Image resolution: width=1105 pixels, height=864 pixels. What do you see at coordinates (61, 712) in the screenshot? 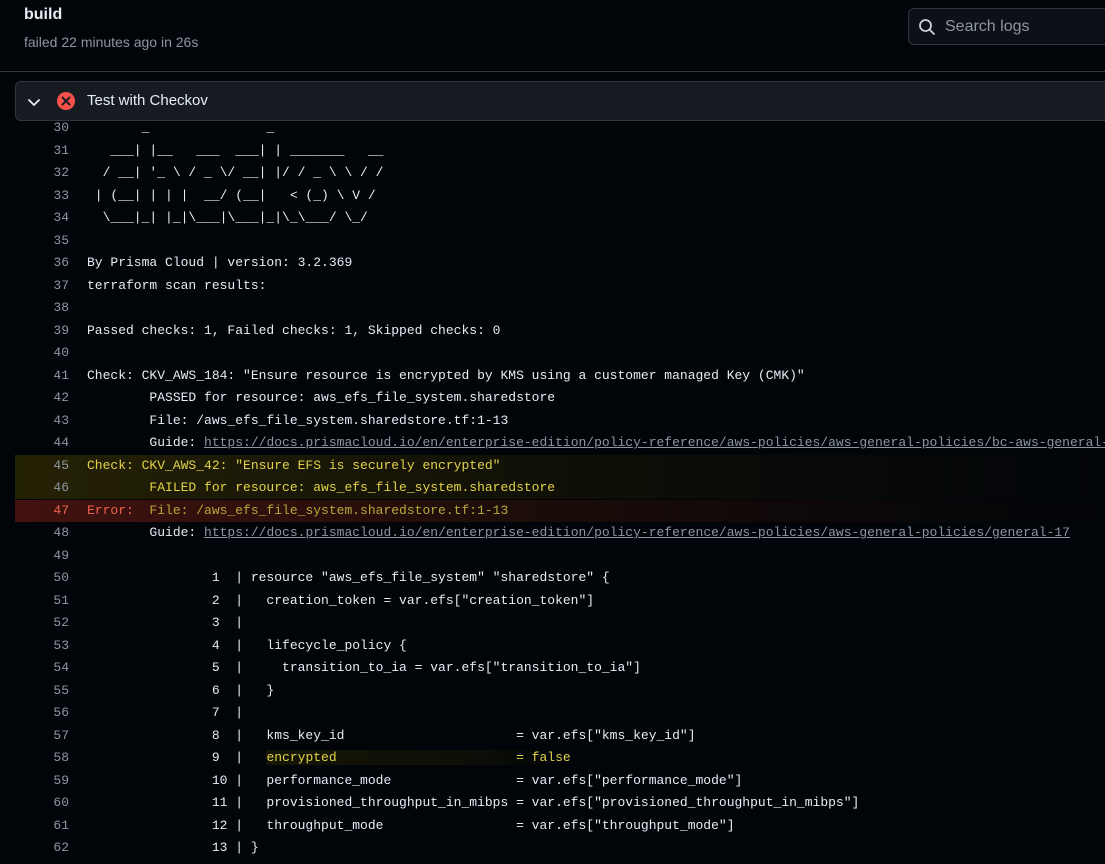
I see `line-number: 56` at bounding box center [61, 712].